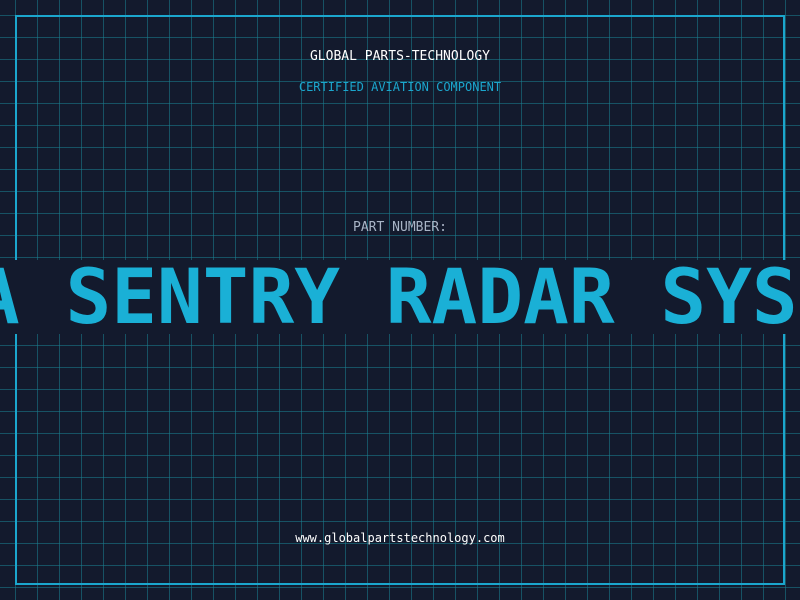  I want to click on part-number-label: PART NUMBER:, so click(400, 227).